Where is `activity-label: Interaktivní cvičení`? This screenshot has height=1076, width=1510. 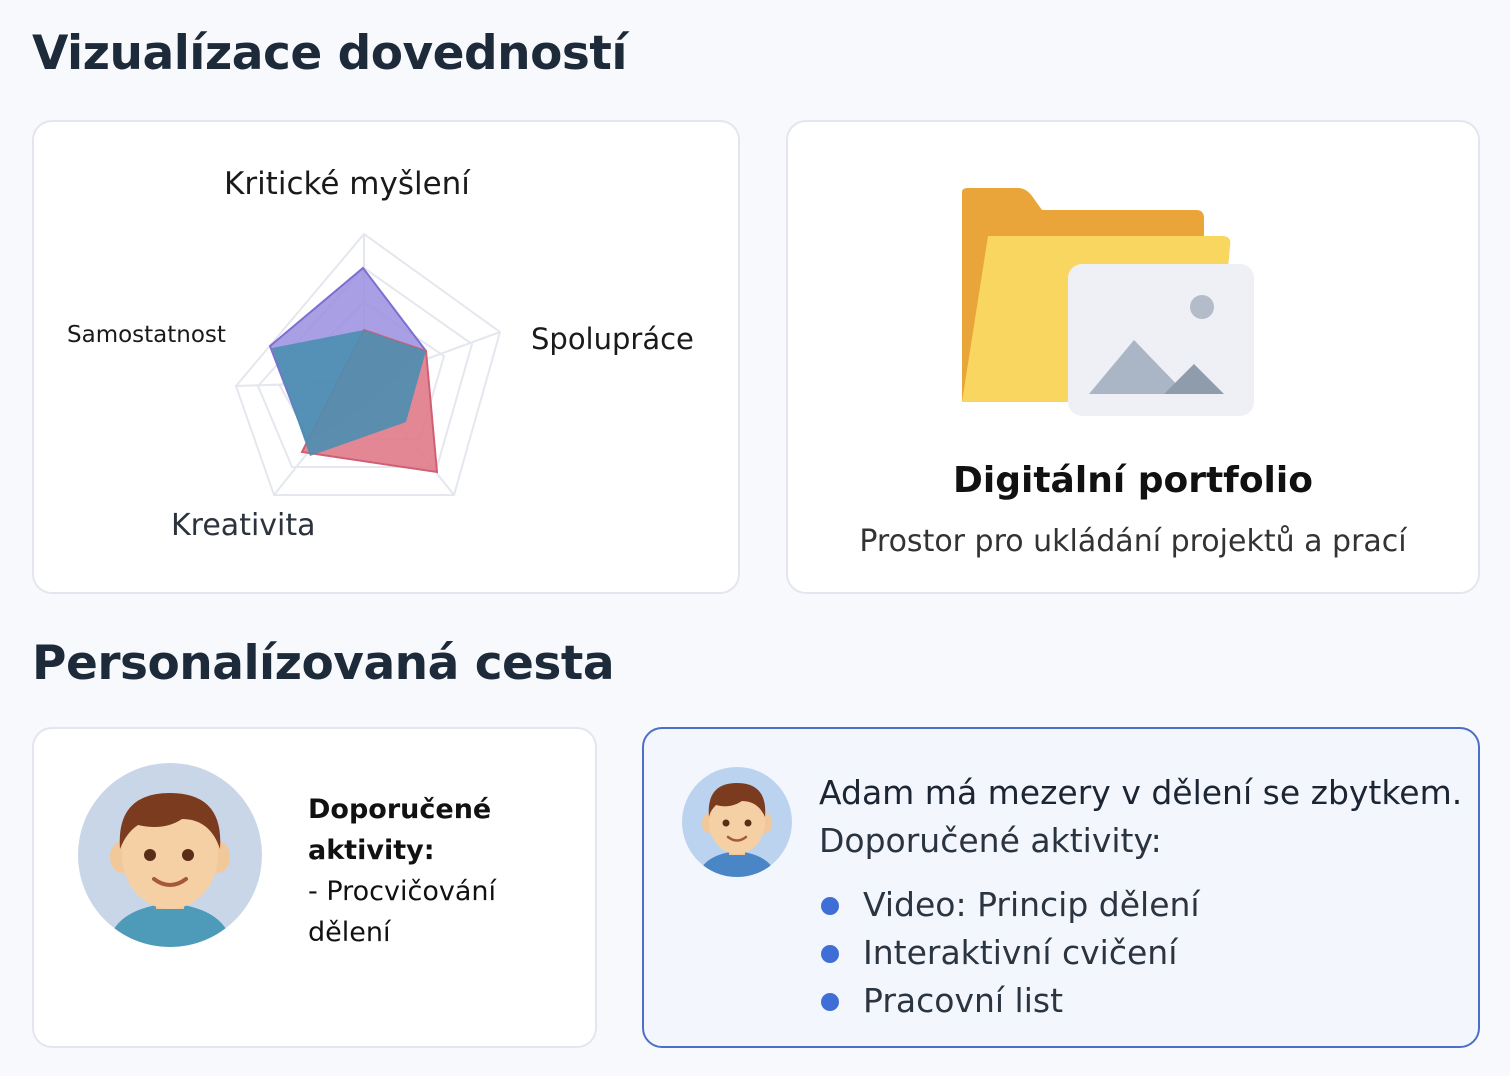
activity-label: Interaktivní cvičení is located at coordinates (1020, 952).